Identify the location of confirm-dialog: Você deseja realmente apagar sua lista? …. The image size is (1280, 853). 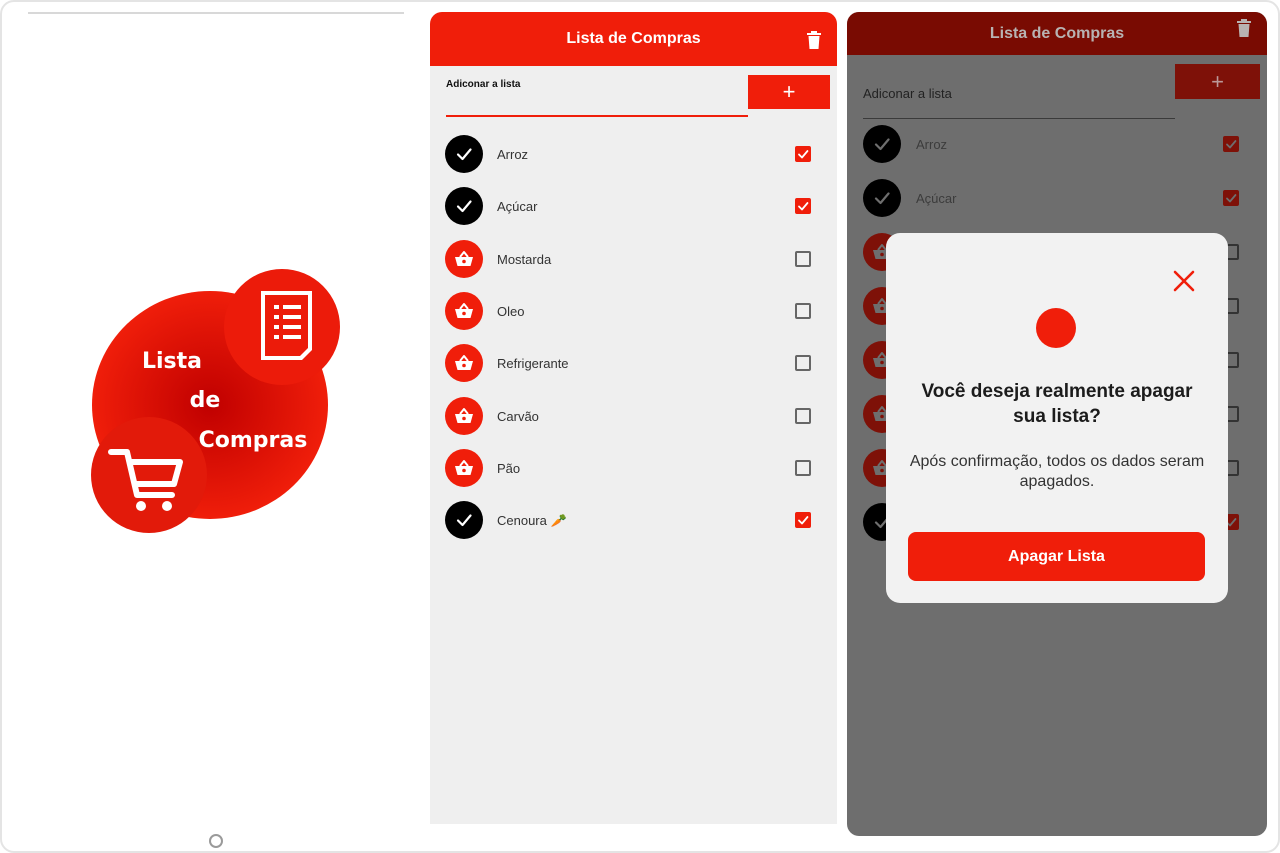
(1057, 418).